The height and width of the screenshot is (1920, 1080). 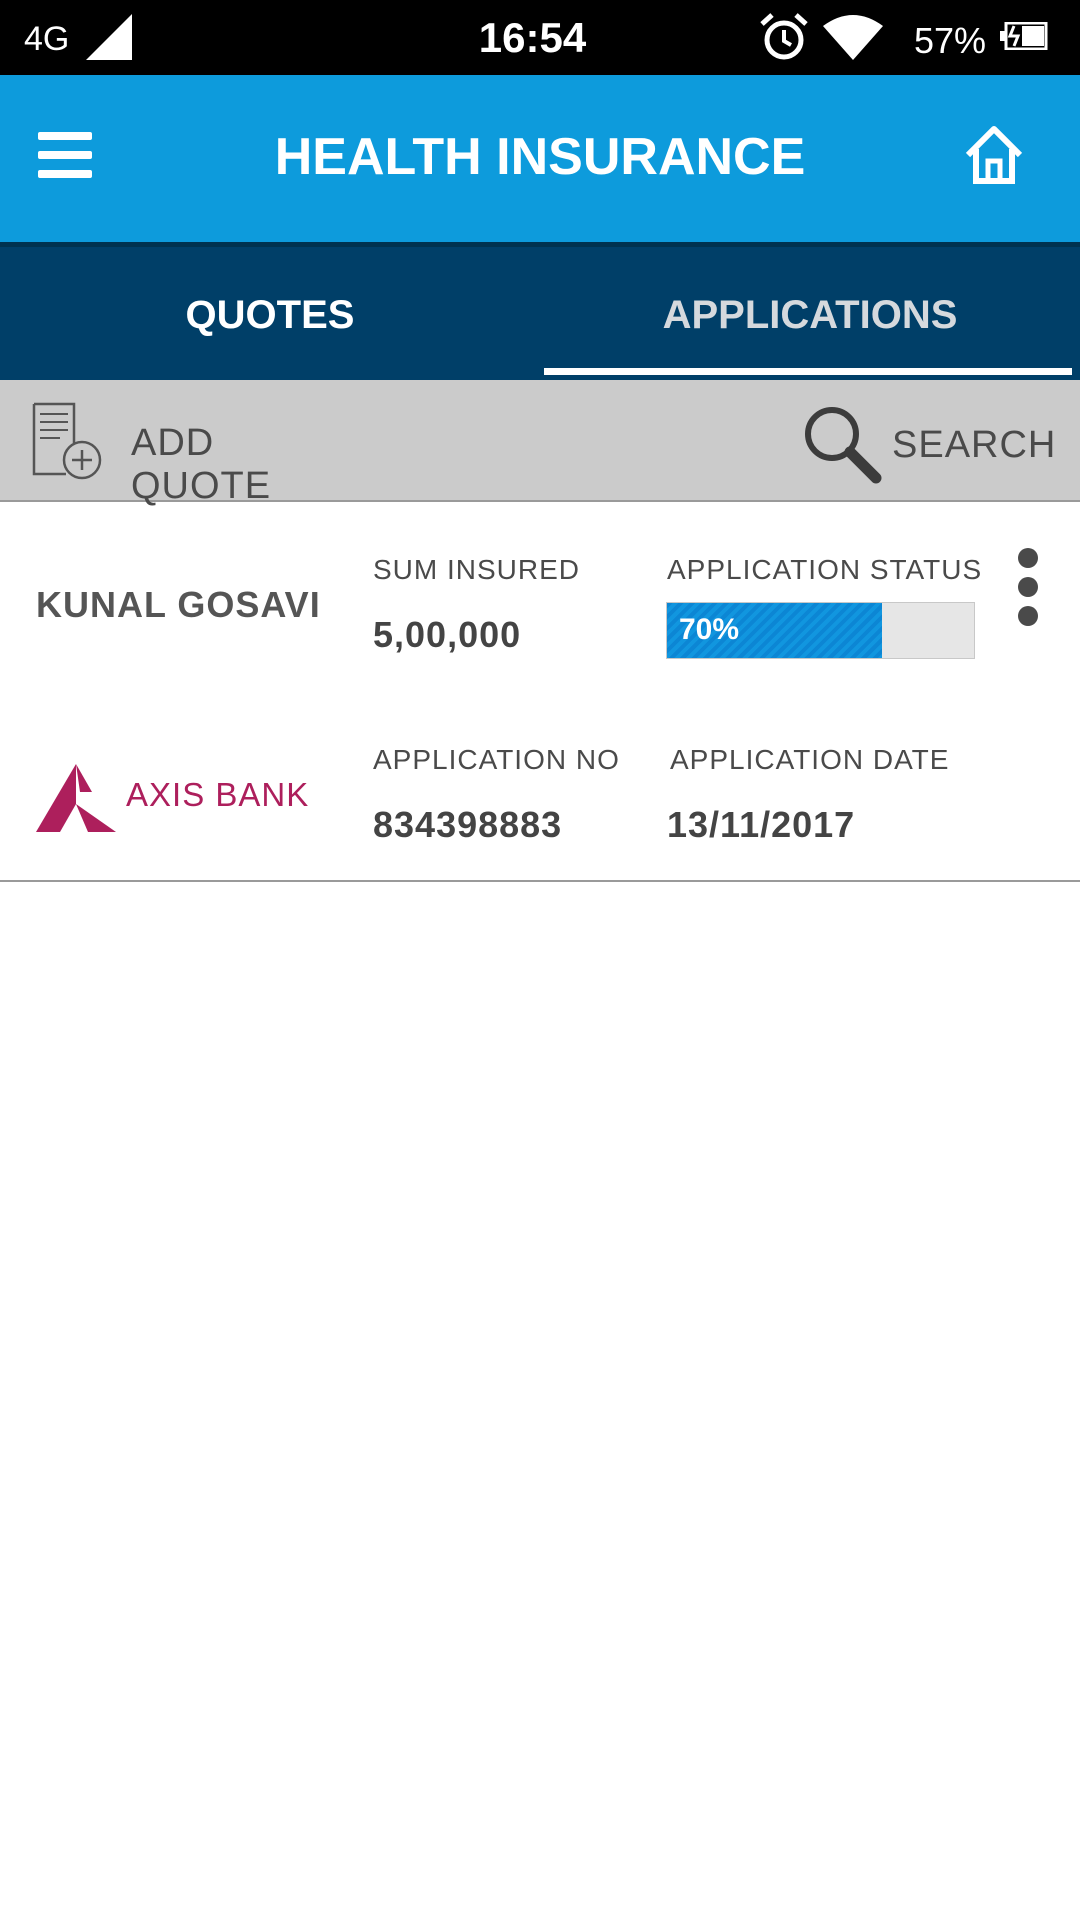 I want to click on customer-name: KUNAL GOSAVI, so click(x=178, y=604).